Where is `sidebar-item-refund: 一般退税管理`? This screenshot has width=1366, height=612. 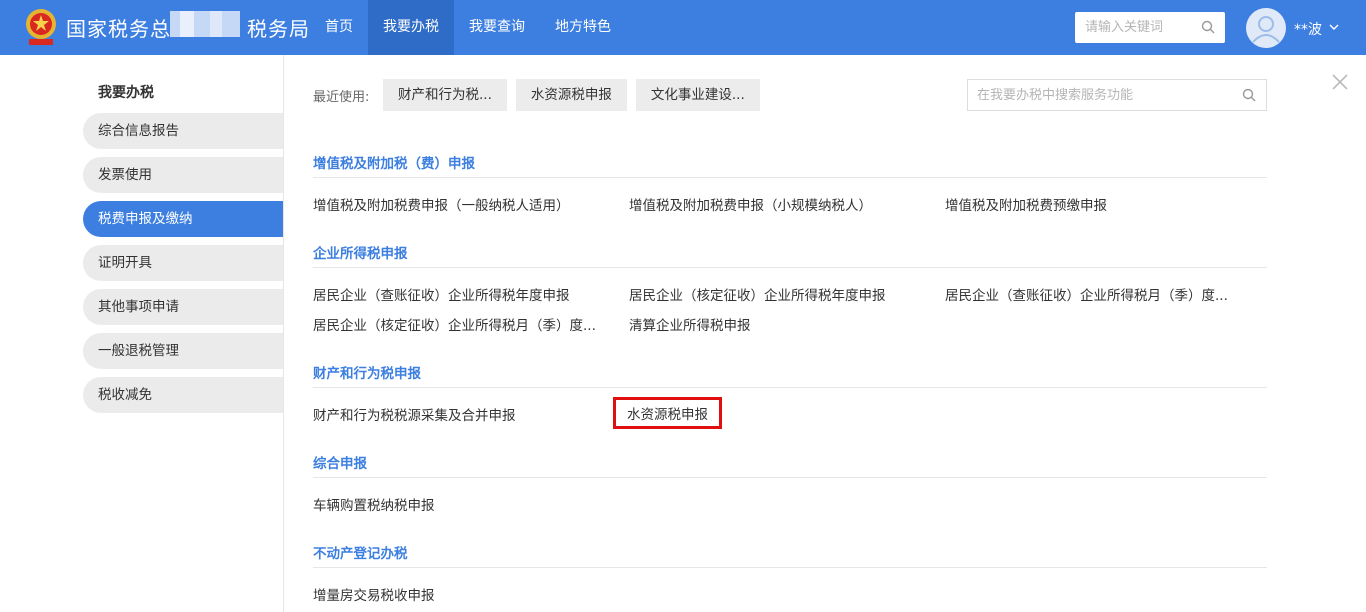
sidebar-item-refund: 一般退税管理 is located at coordinates (183, 351).